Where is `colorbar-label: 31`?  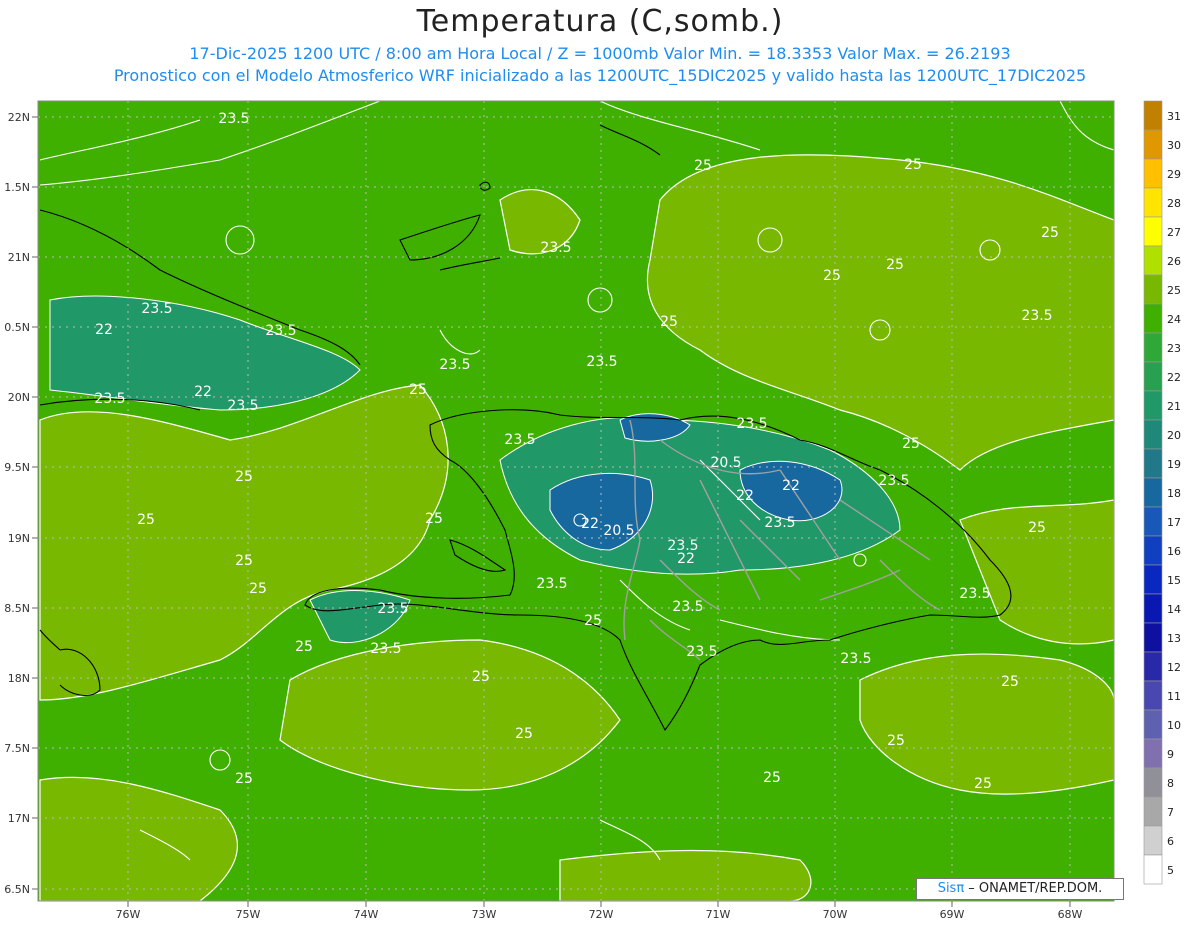
colorbar-label: 31 is located at coordinates (1174, 116).